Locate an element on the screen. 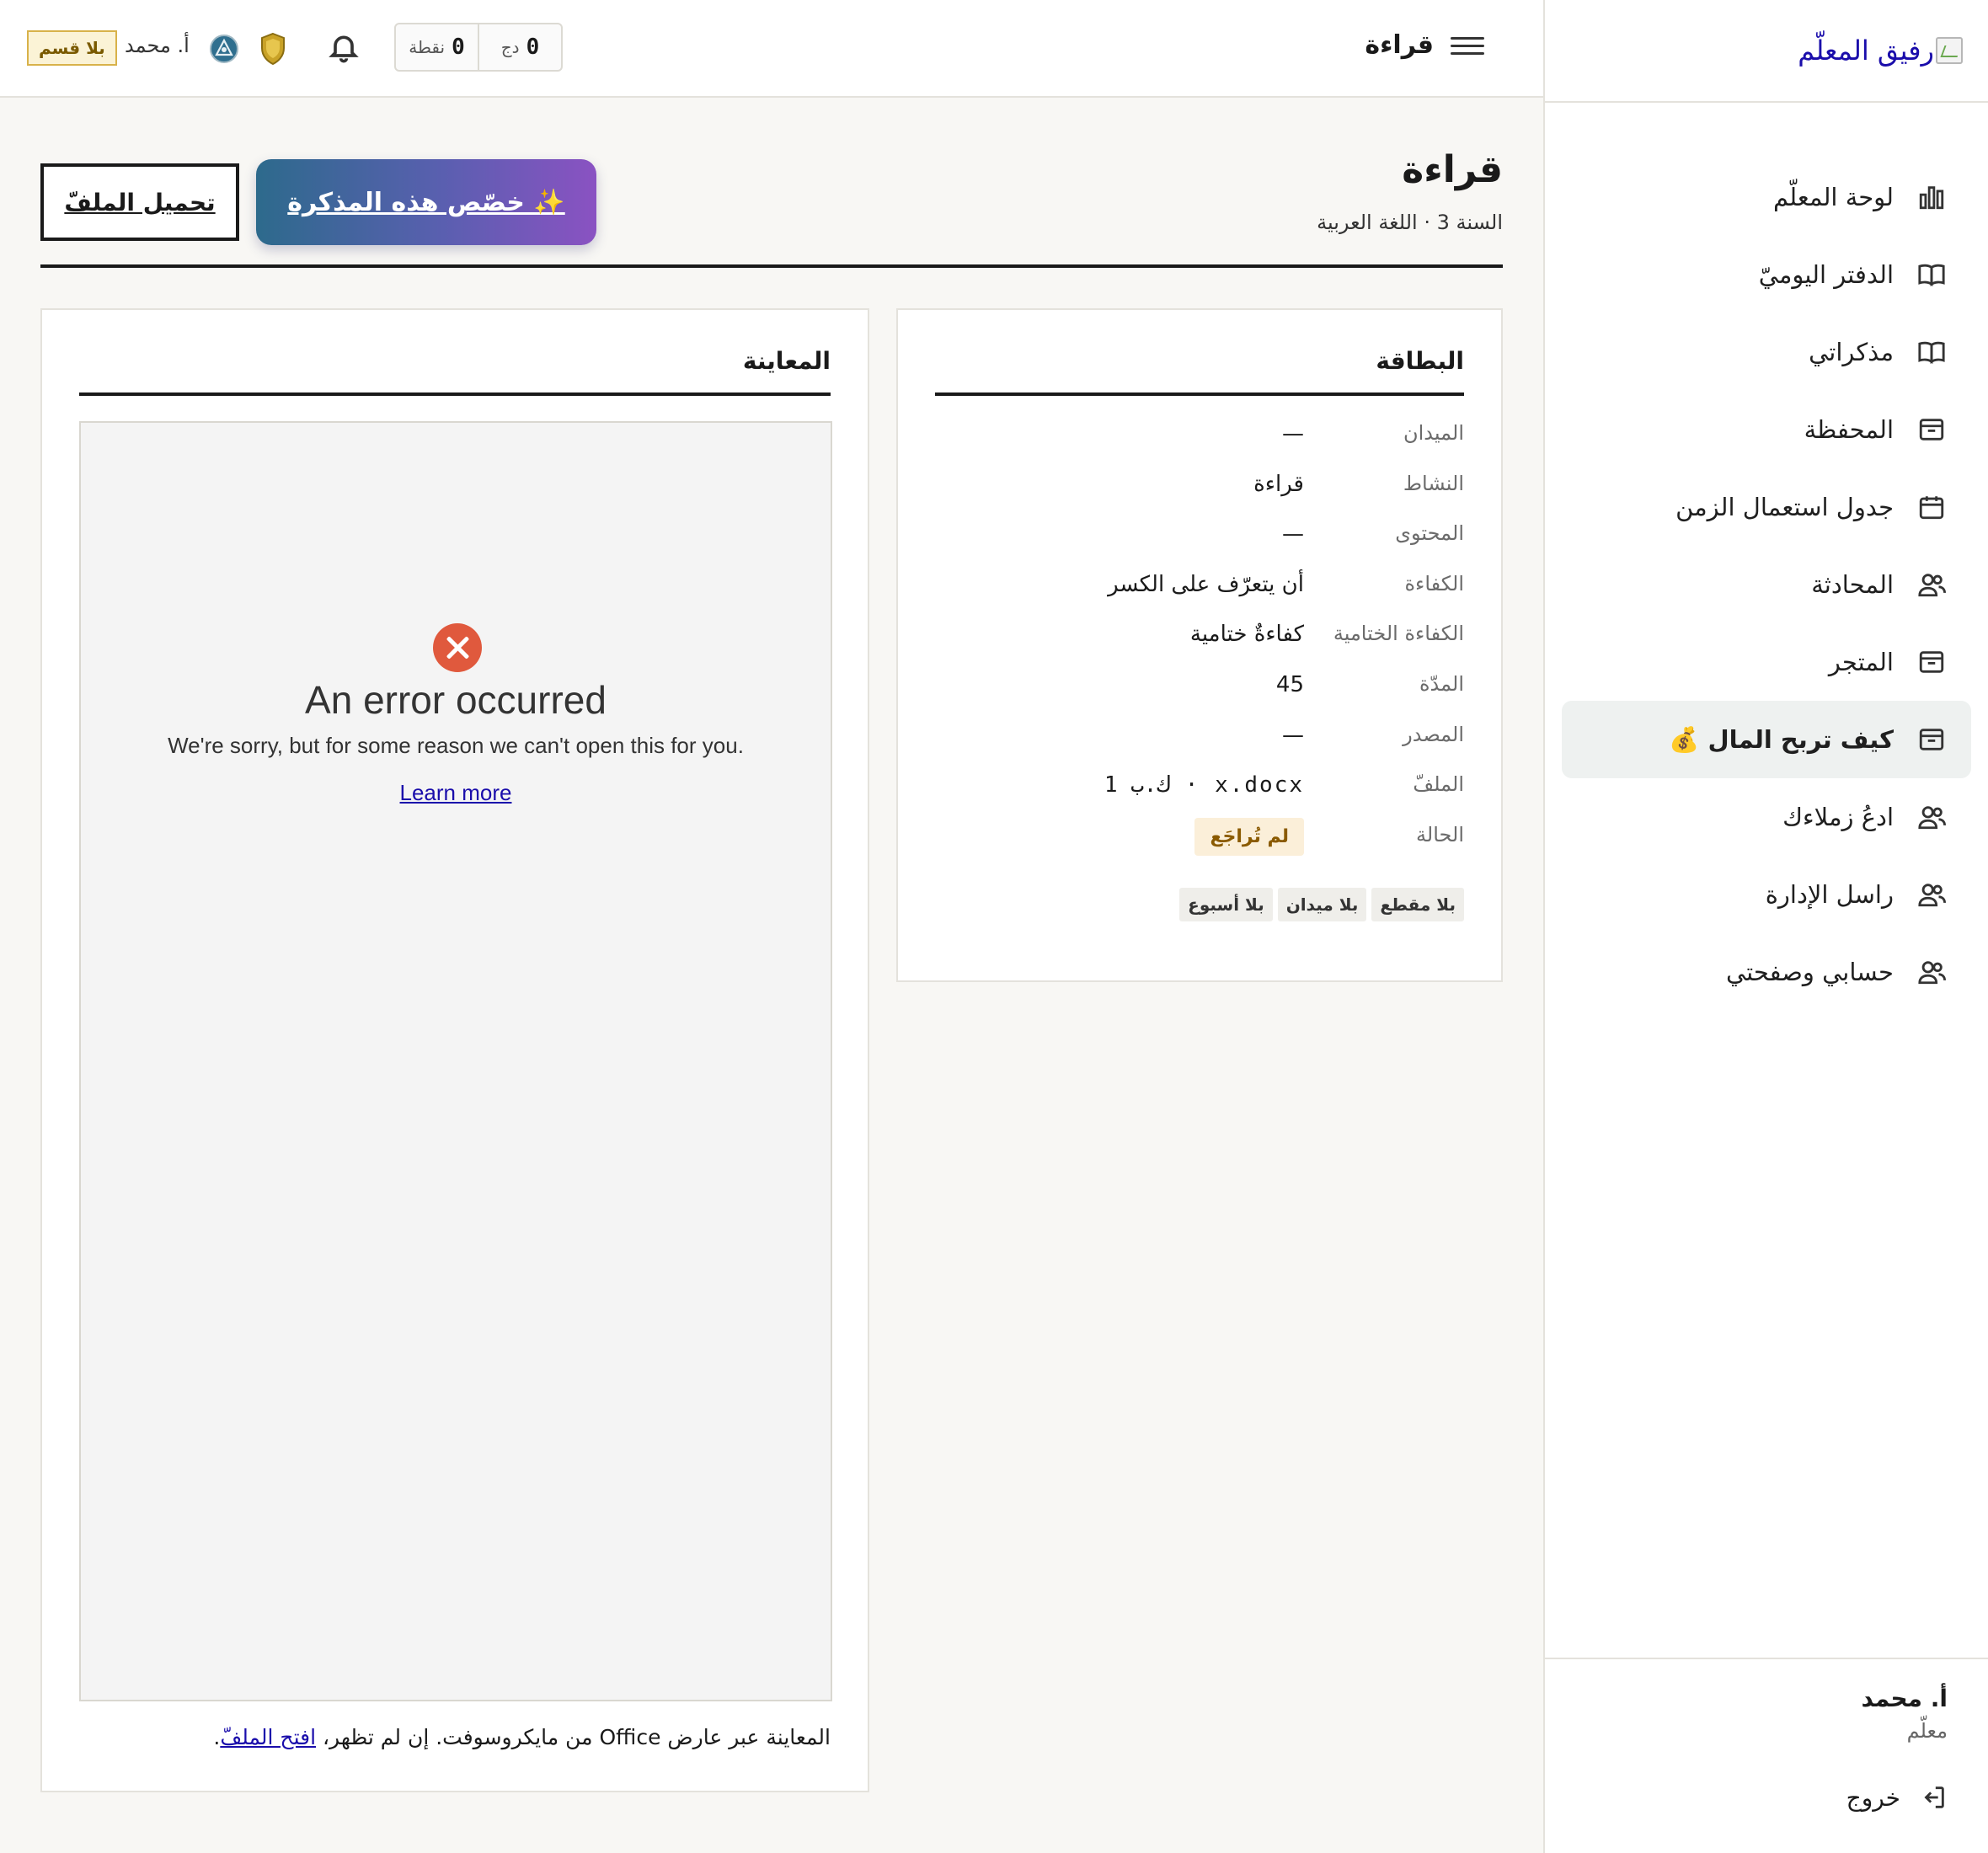 The width and height of the screenshot is (1988, 1853). sidebar-item-my-notes: مذكراتي is located at coordinates (1767, 352).